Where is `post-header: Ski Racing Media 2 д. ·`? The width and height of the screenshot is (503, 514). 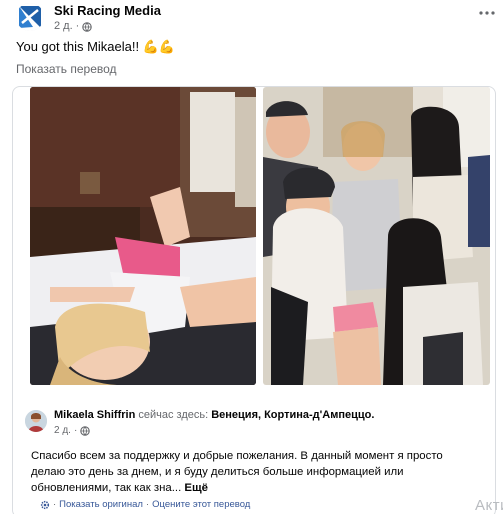
post-header: Ski Racing Media 2 д. · is located at coordinates (88, 18).